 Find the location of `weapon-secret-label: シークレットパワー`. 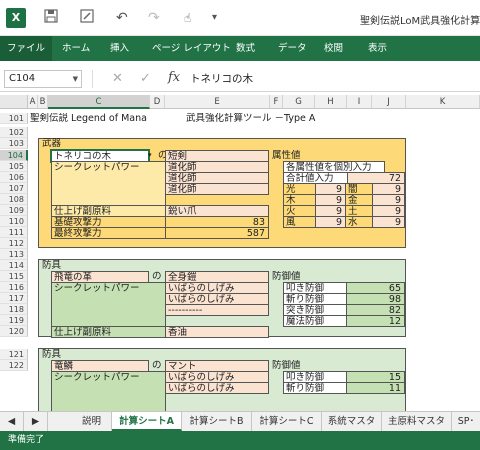

weapon-secret-label: シークレットパワー is located at coordinates (108, 183).